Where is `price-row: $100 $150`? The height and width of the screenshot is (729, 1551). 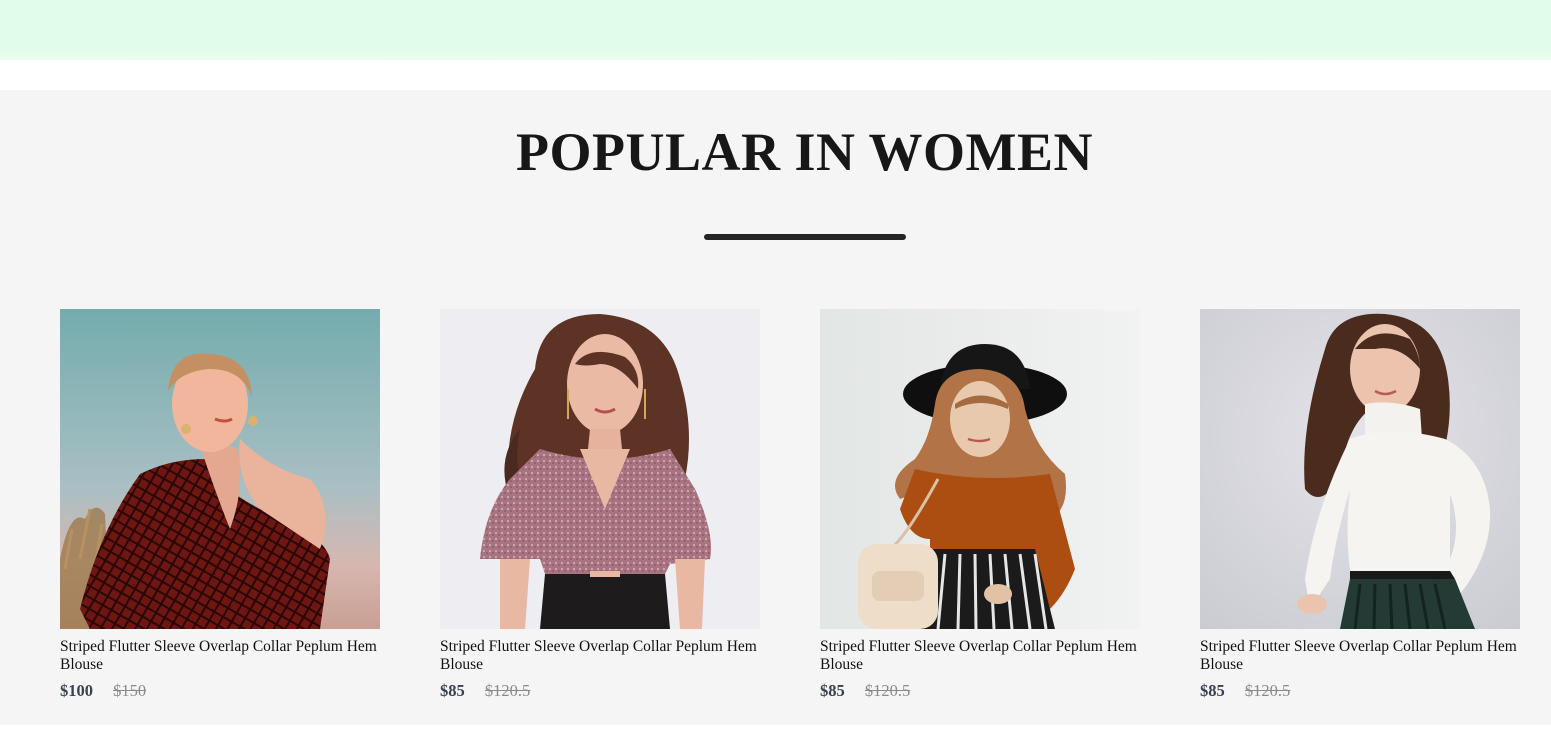 price-row: $100 $150 is located at coordinates (103, 691).